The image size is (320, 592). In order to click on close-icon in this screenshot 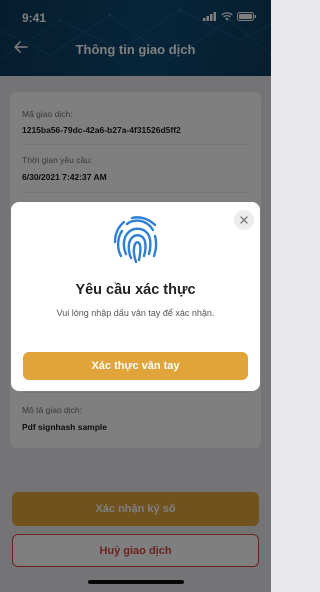, I will do `click(244, 220)`.